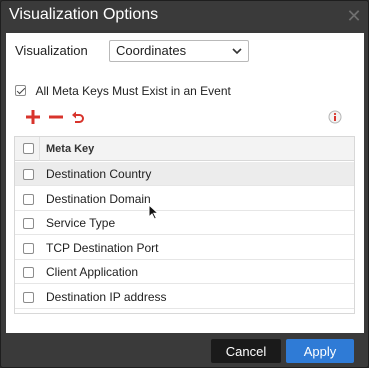  Describe the element at coordinates (184, 272) in the screenshot. I see `table-row: Client Application` at that location.